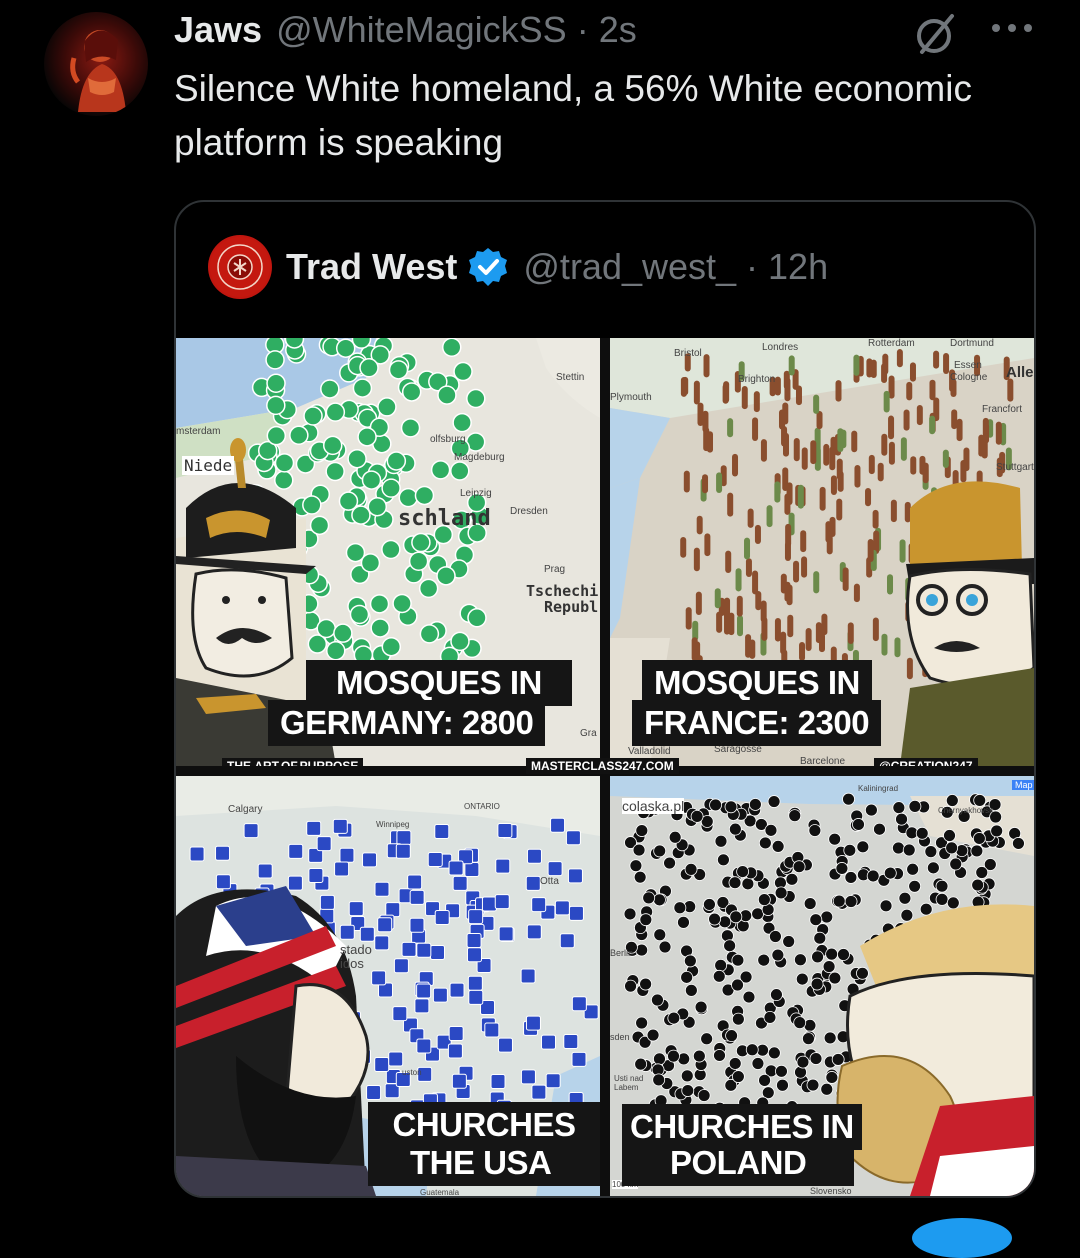 Image resolution: width=1080 pixels, height=1258 pixels. I want to click on map-label: Berlin, so click(622, 953).